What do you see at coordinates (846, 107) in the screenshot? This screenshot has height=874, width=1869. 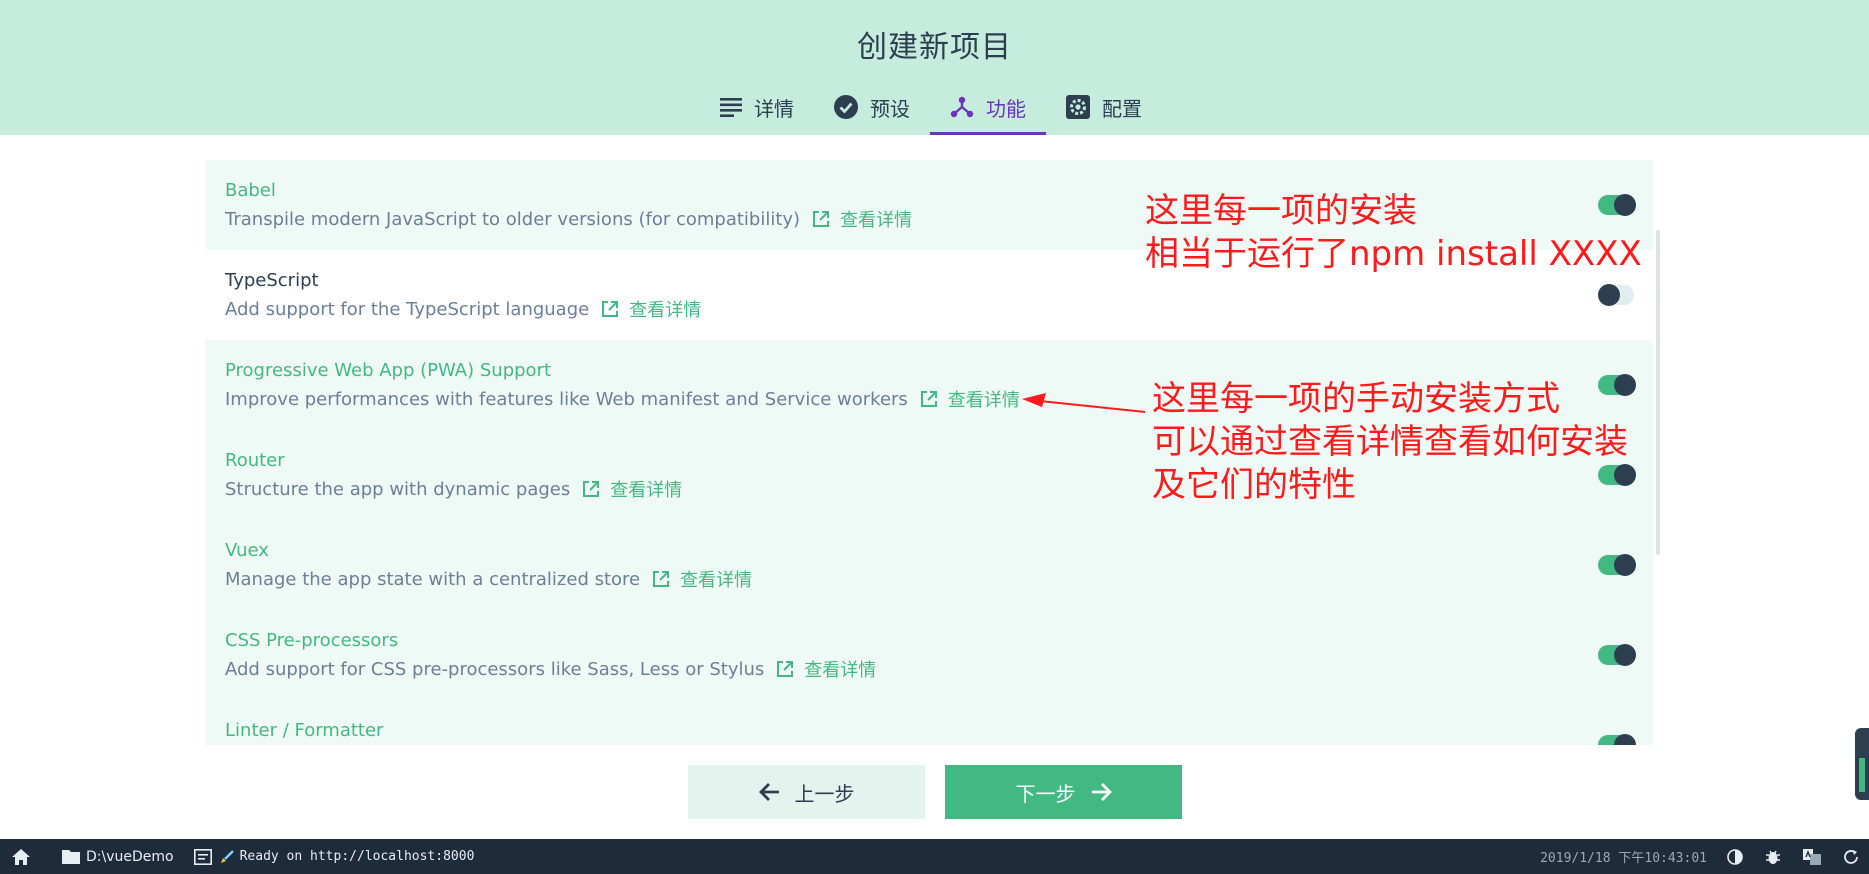 I see `check-circle-icon` at bounding box center [846, 107].